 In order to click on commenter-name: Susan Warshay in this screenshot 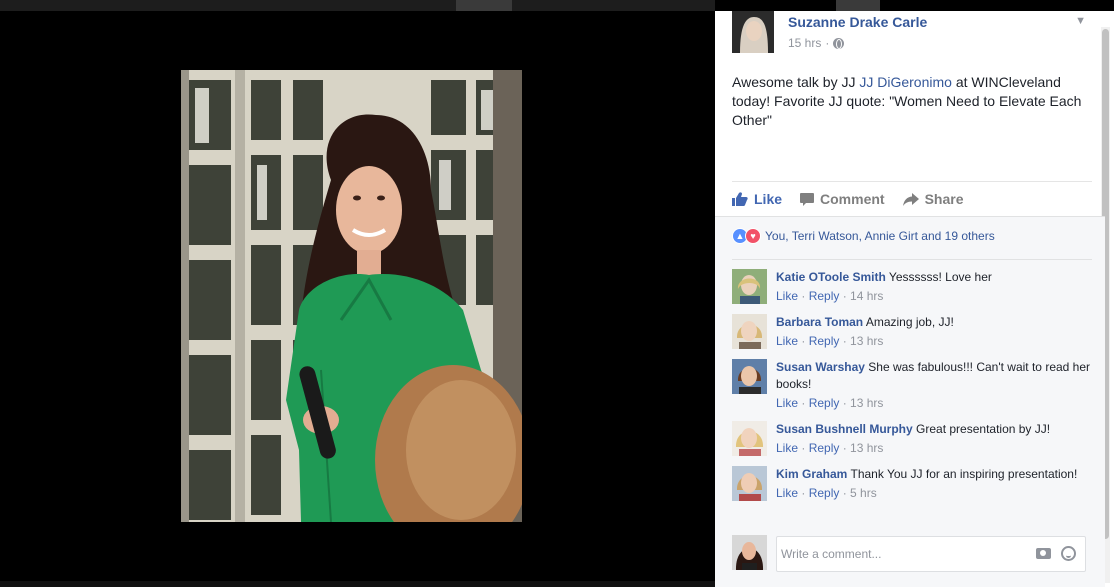, I will do `click(820, 367)`.